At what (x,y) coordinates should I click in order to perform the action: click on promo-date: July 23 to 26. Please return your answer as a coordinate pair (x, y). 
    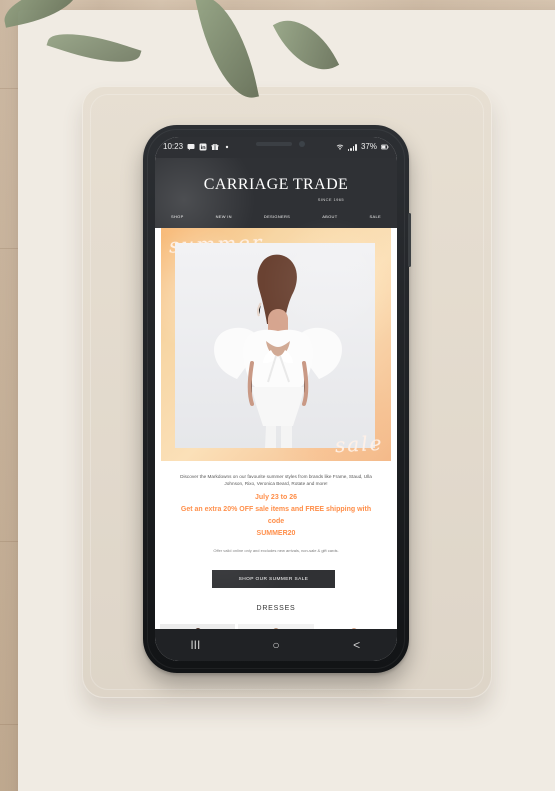
    Looking at the image, I should click on (276, 497).